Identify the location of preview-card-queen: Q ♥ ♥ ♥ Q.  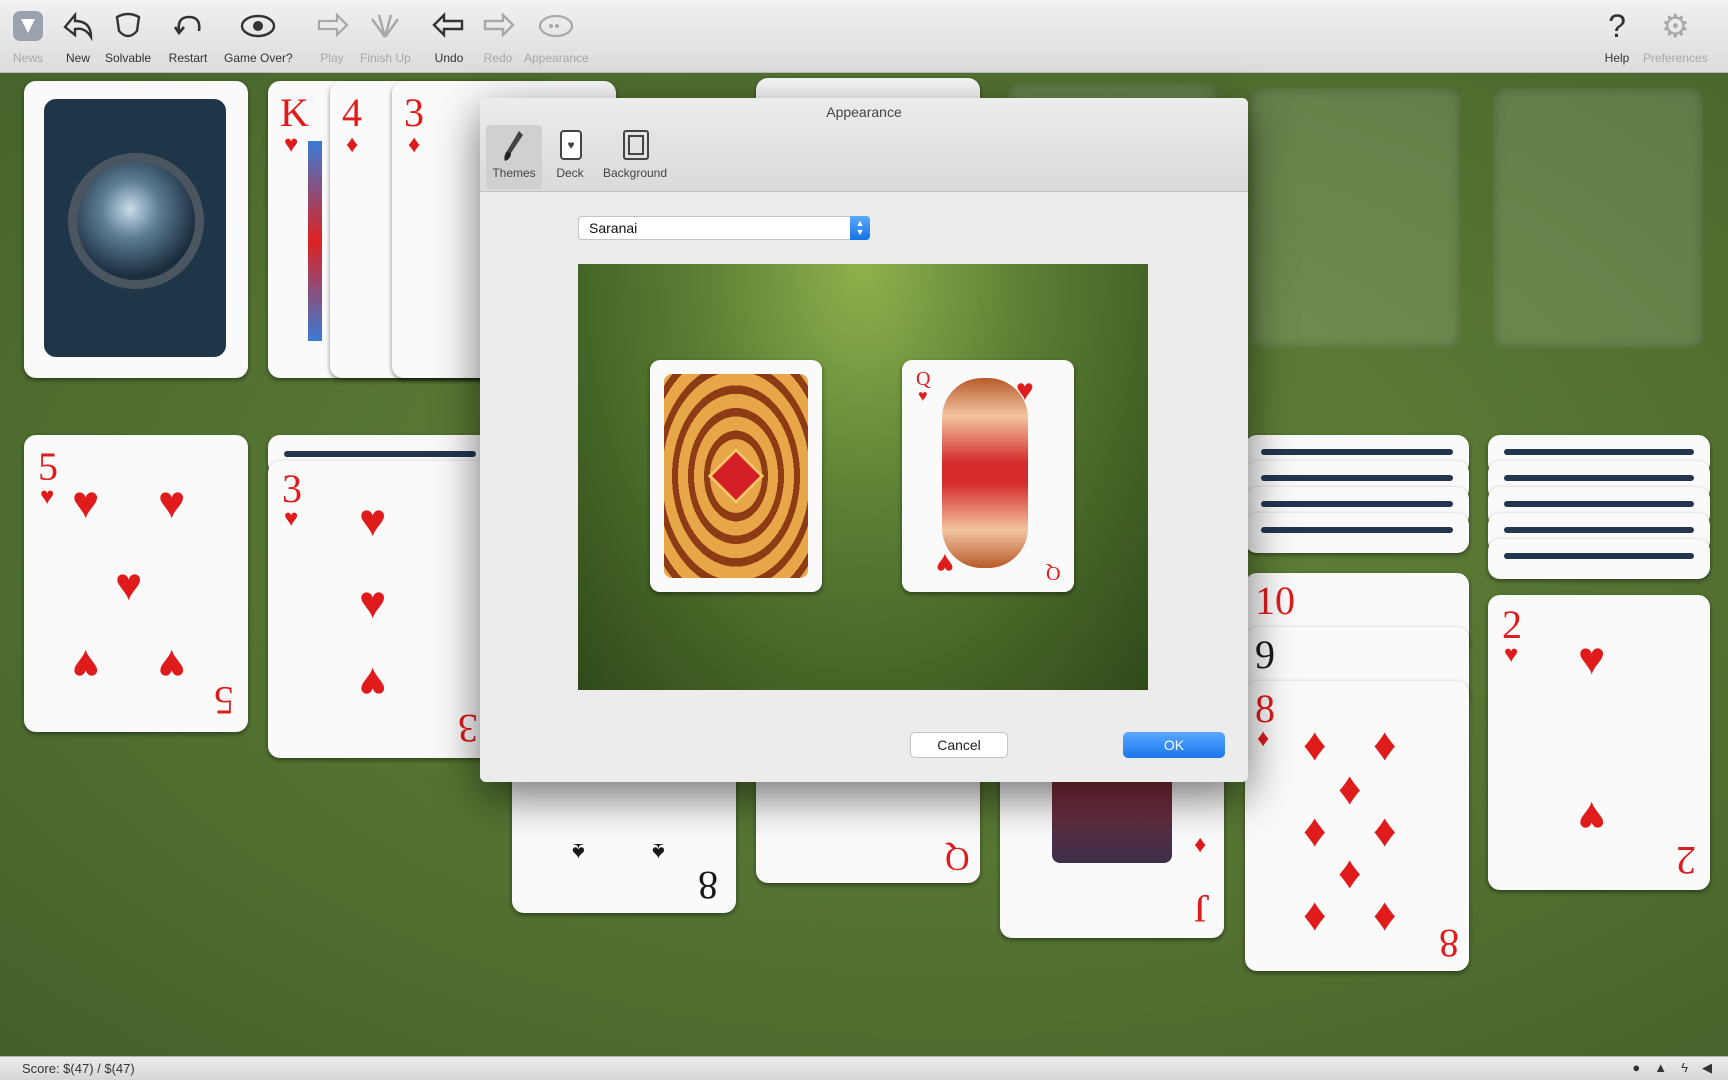
(988, 476).